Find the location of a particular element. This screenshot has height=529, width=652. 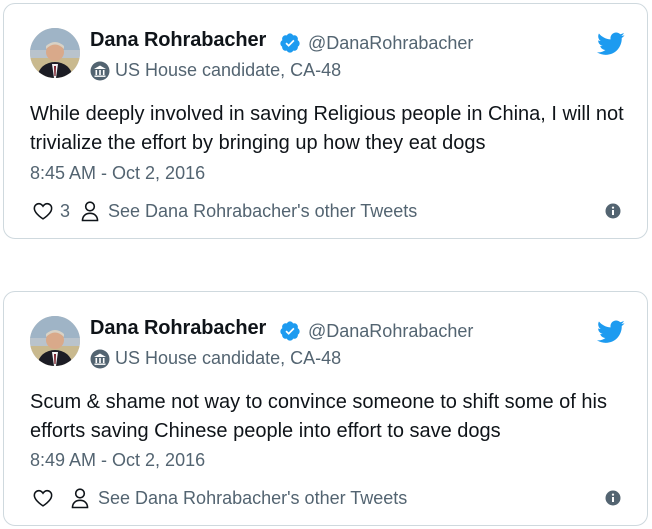

tweet-timestamp: 8:45 AM - Oct 2, 2016 is located at coordinates (117, 173).